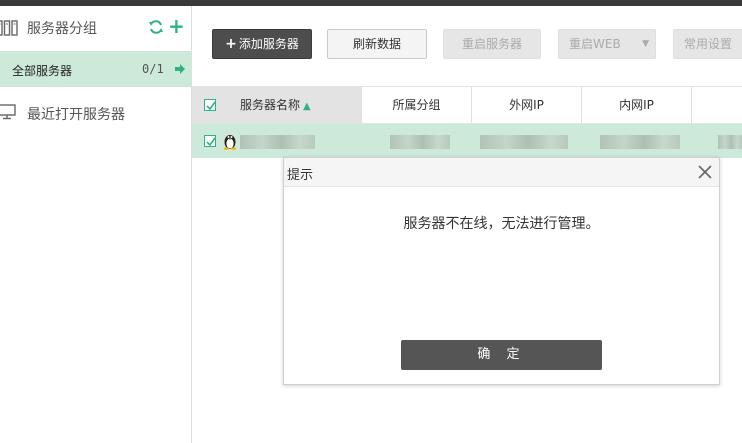 The width and height of the screenshot is (742, 443). I want to click on table-header: 服务器名称 ▲ 所属分组 外网IP 内网IP, so click(467, 105).